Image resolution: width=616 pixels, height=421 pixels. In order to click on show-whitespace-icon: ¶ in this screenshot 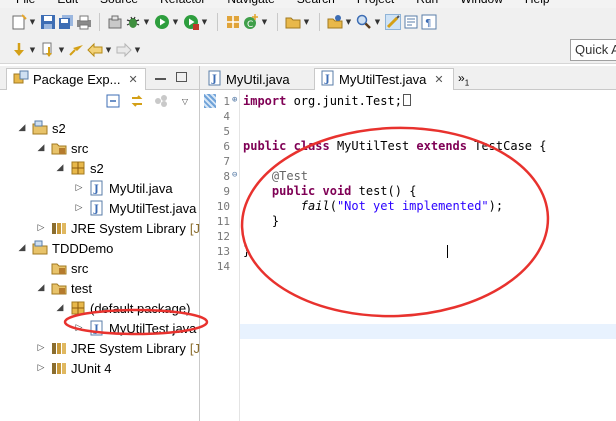, I will do `click(429, 22)`.